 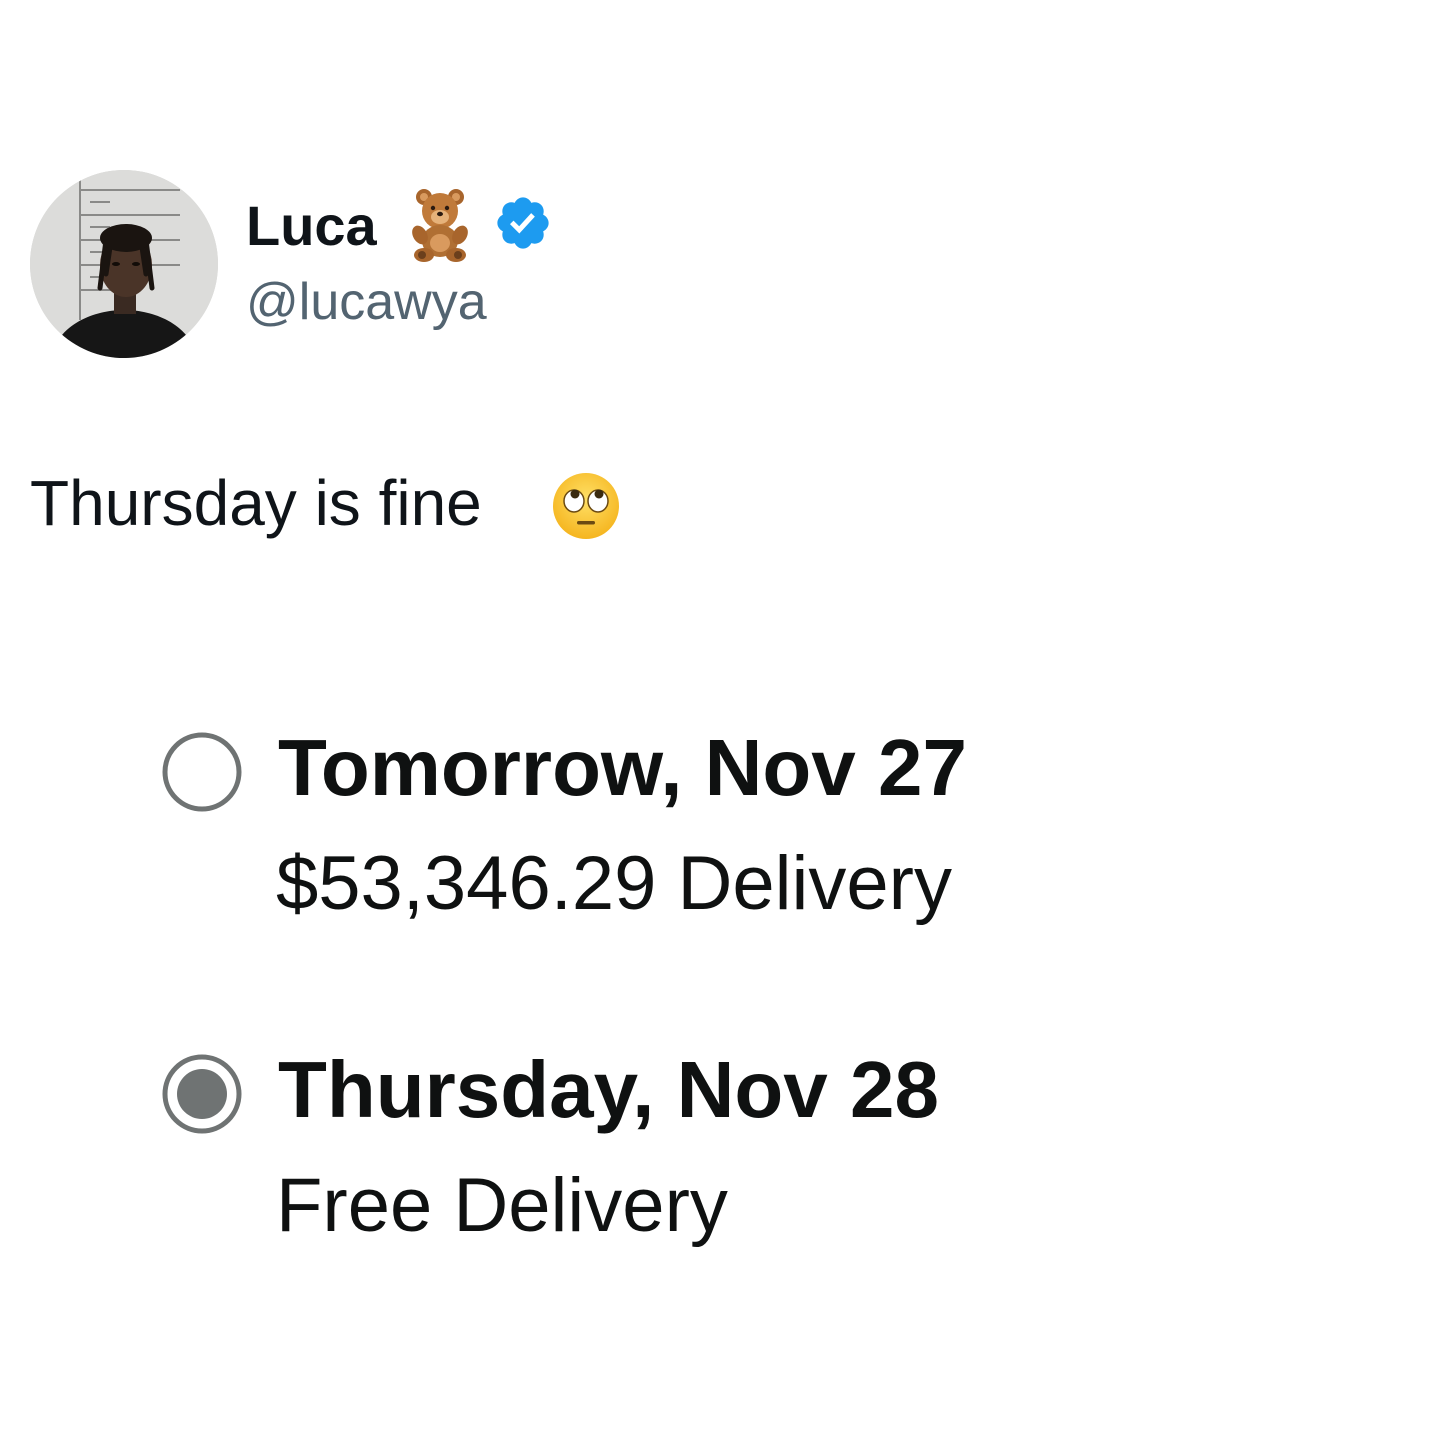 What do you see at coordinates (502, 1205) in the screenshot?
I see `delivery-option-price: Free Delivery` at bounding box center [502, 1205].